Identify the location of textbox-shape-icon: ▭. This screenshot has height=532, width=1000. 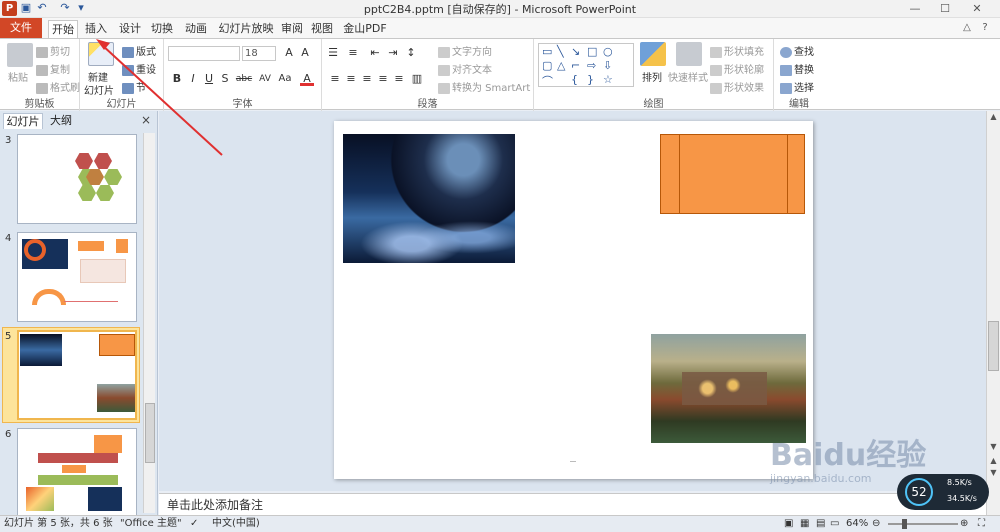
(547, 51).